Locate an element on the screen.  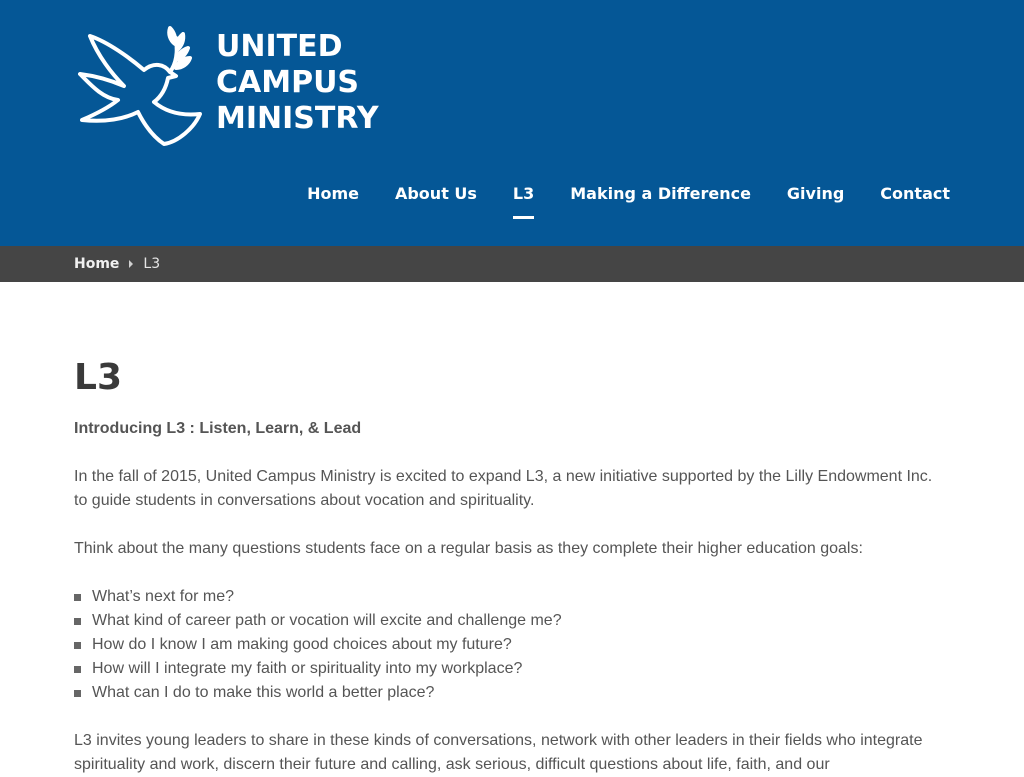
breadcrumb-home-link: Home is located at coordinates (96, 264).